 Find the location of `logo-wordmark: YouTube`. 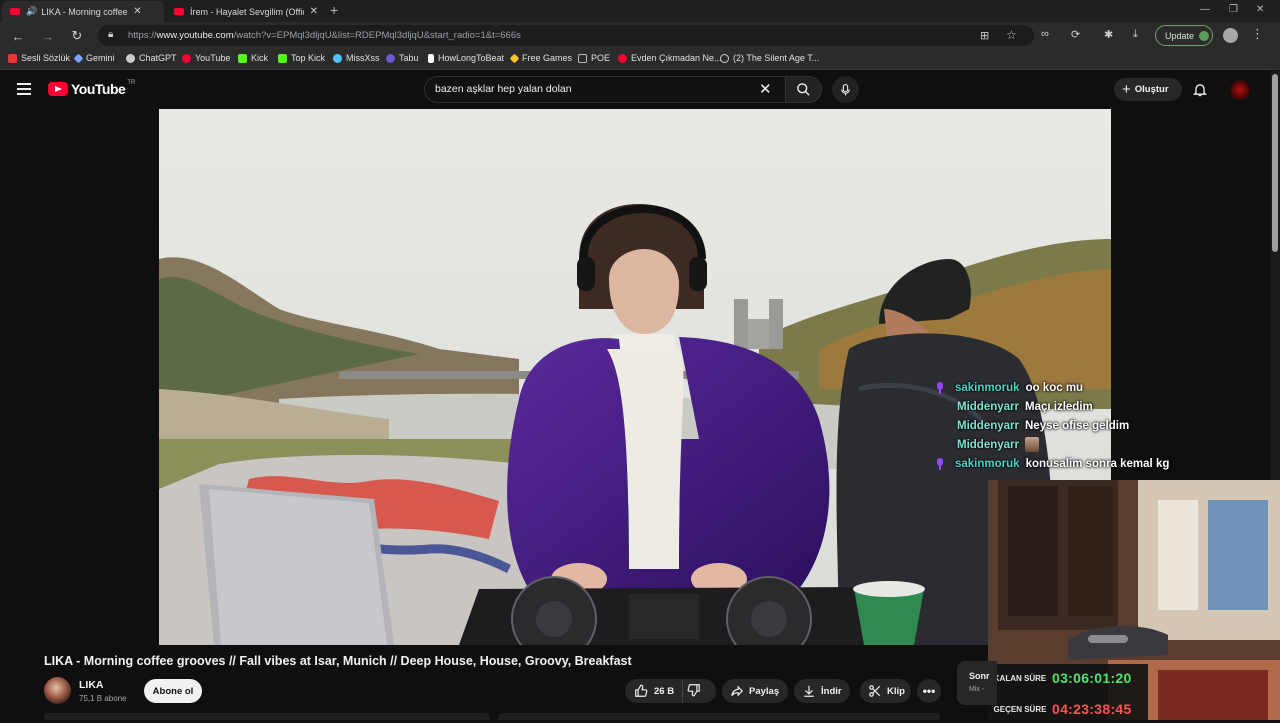

logo-wordmark: YouTube is located at coordinates (98, 89).